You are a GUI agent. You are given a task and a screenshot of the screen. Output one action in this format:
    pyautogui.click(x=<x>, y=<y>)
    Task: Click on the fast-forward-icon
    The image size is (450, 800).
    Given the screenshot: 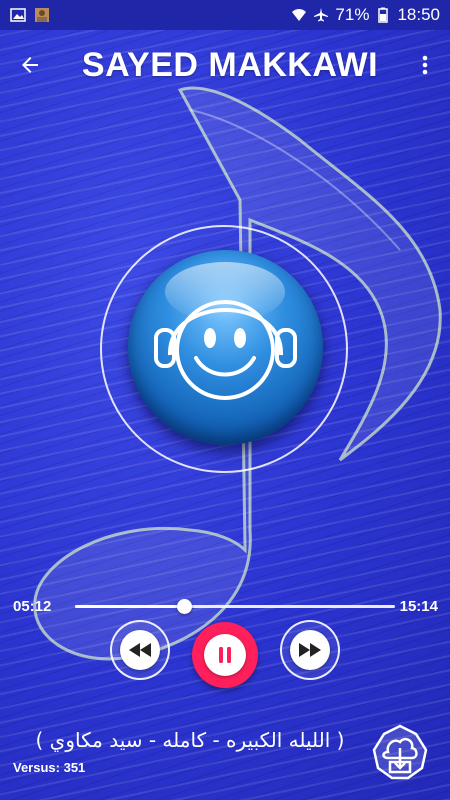 What is the action you would take?
    pyautogui.click(x=310, y=650)
    